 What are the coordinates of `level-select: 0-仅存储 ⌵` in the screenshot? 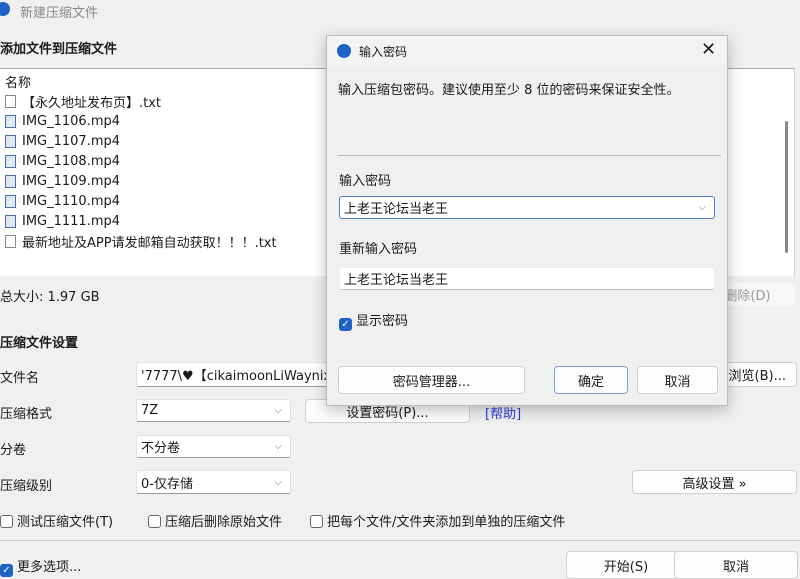 It's located at (213, 482).